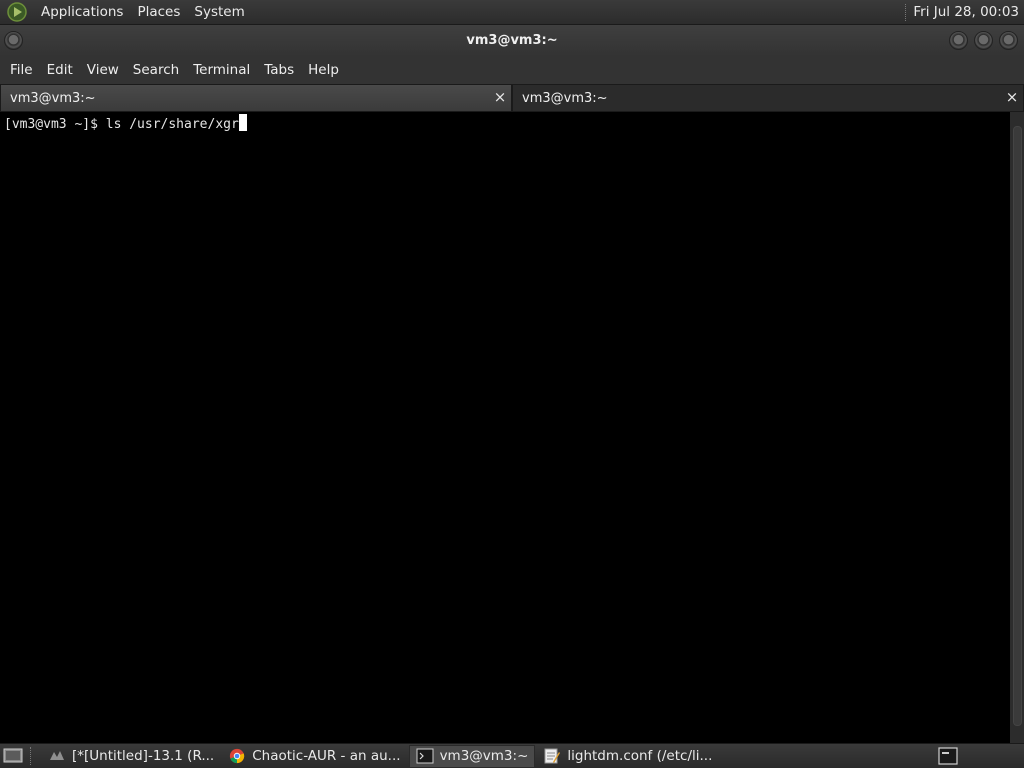 The height and width of the screenshot is (768, 1024). I want to click on maximize-icon, so click(983, 40).